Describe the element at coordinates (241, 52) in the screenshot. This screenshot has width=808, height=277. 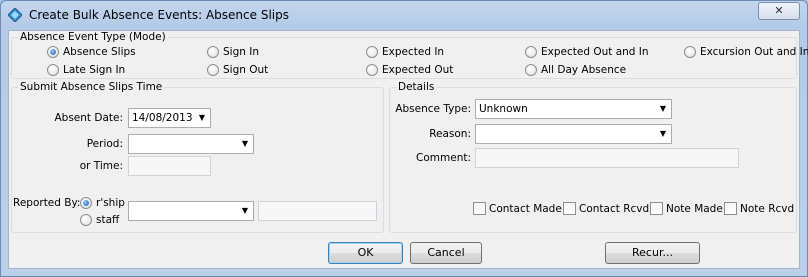
I see `mode-option-label: Sign In` at that location.